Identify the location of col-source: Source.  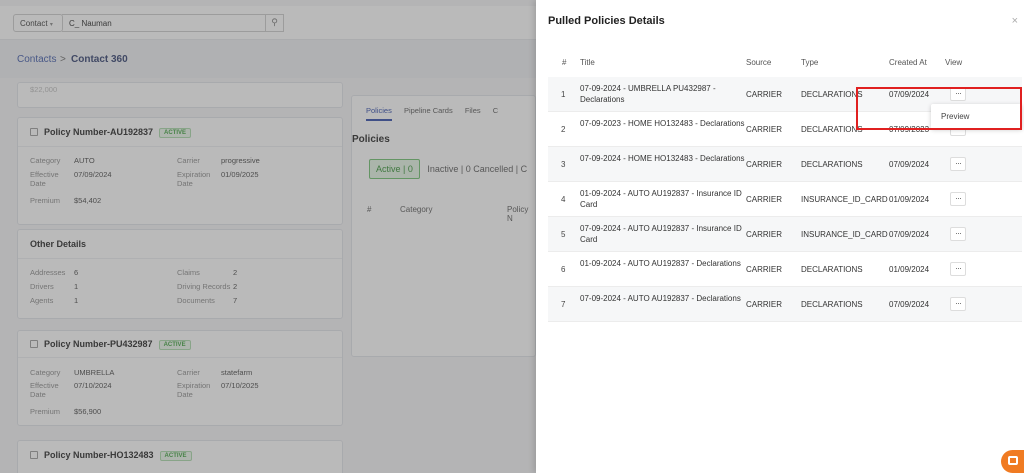
(759, 62).